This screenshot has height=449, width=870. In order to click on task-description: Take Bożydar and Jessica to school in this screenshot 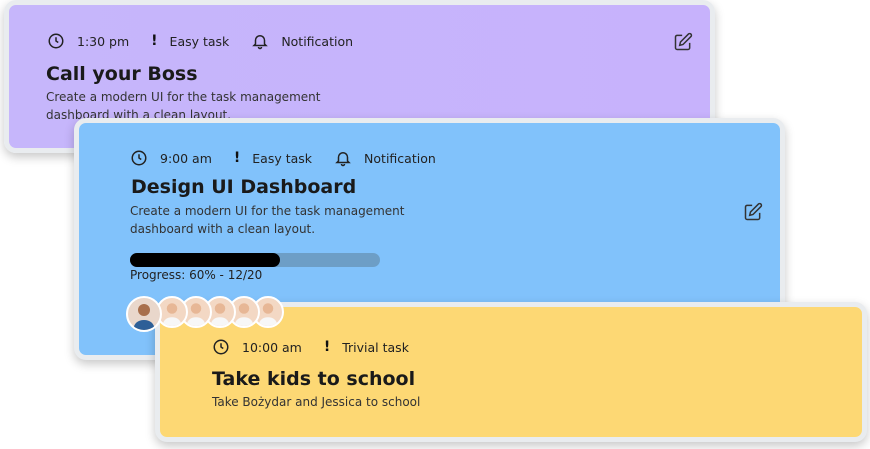, I will do `click(316, 402)`.